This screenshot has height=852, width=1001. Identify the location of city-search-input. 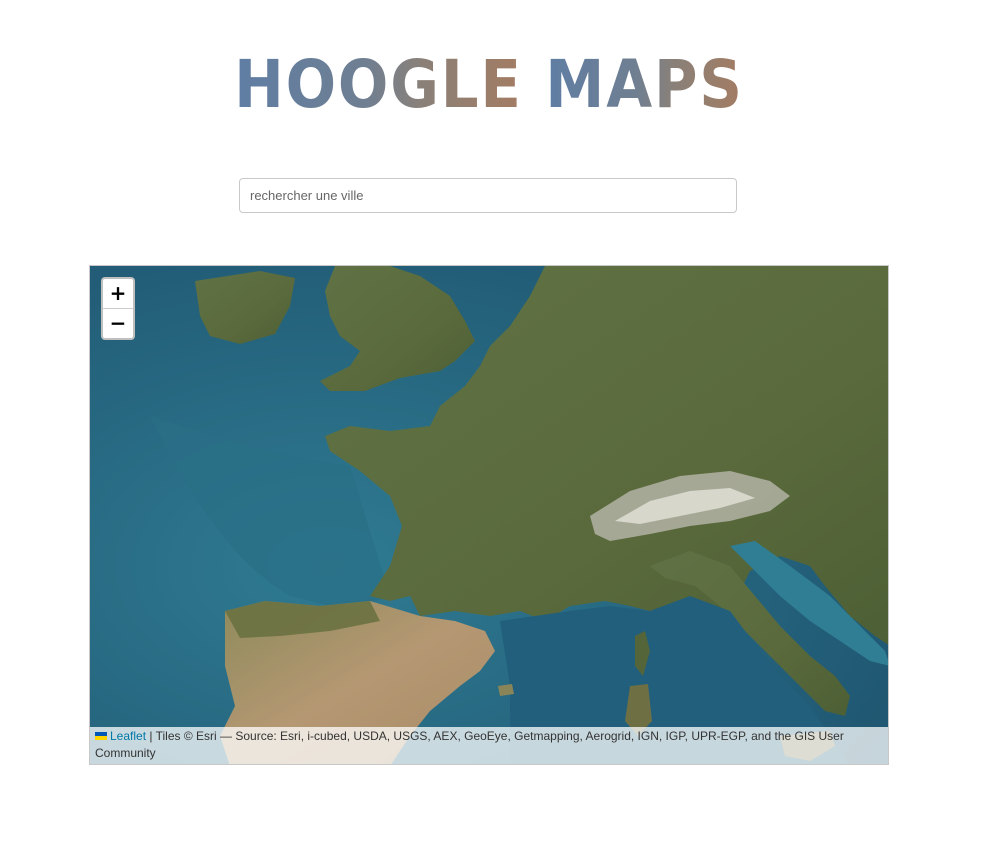
(488, 195).